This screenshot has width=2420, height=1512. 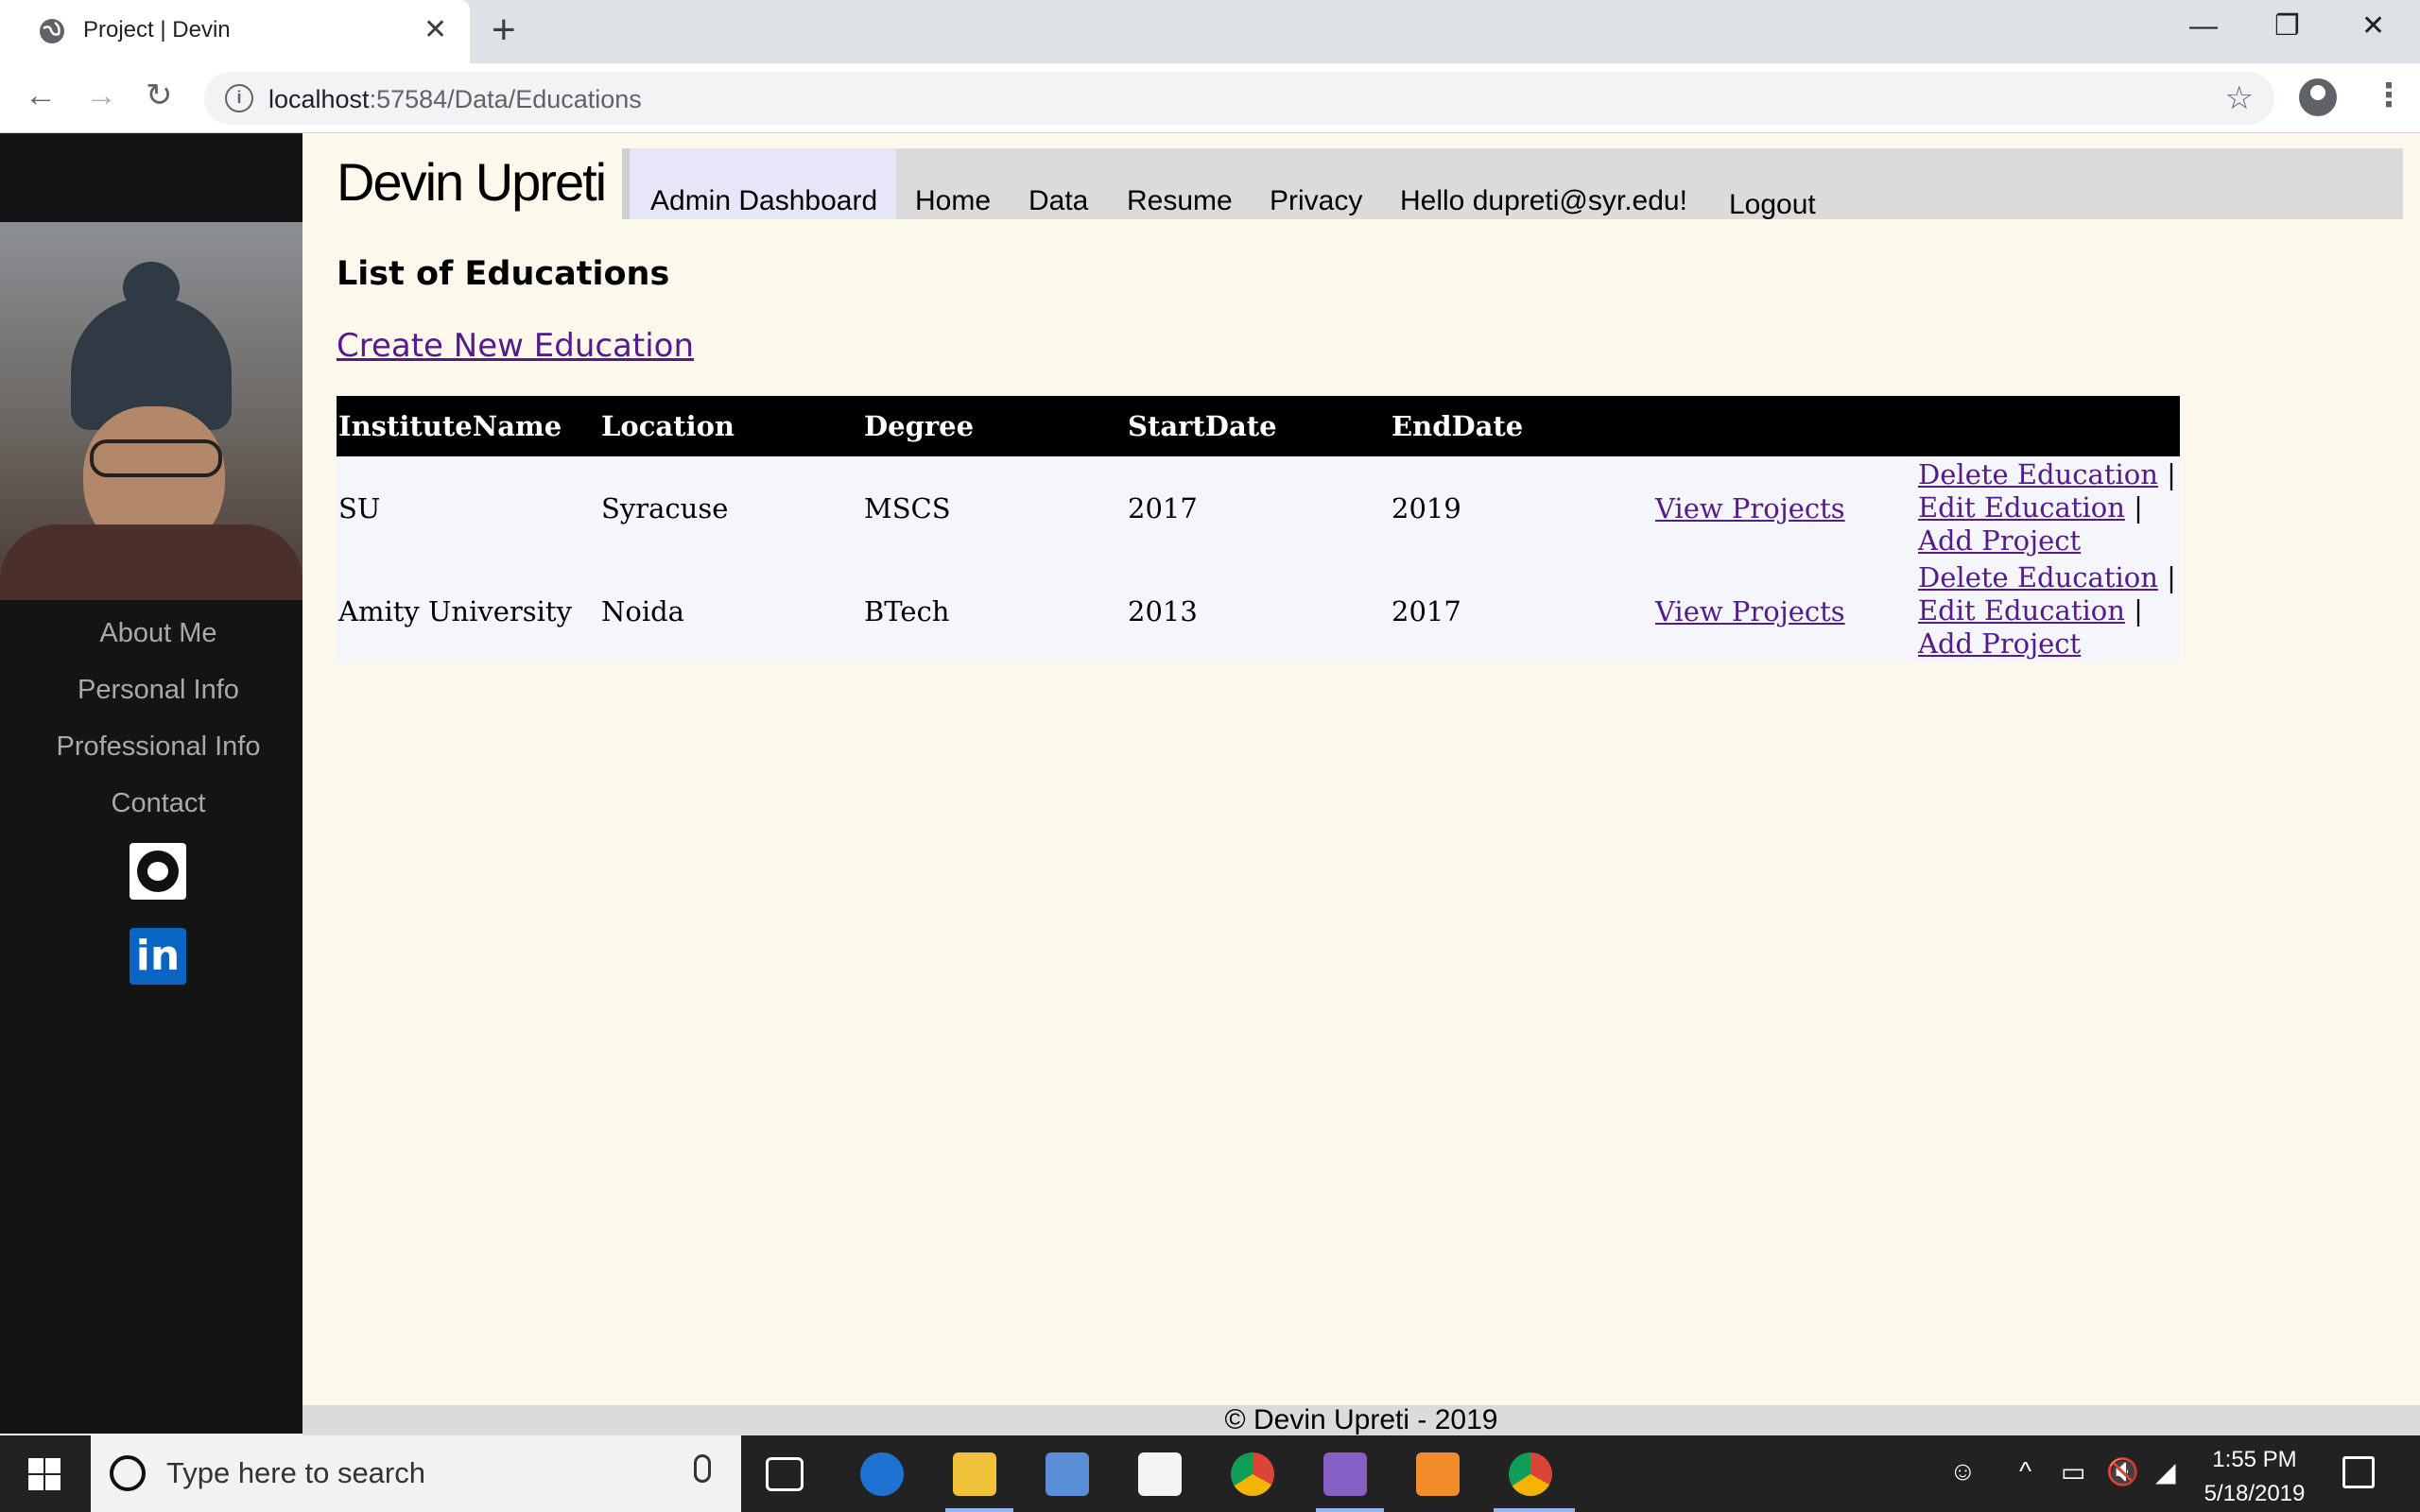 I want to click on tray-chevron-icon: ^, so click(x=2025, y=1471).